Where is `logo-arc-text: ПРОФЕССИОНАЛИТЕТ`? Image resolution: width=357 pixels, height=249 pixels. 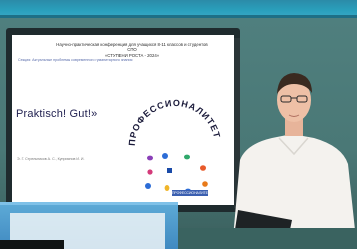 logo-arc-text: ПРОФЕССИОНАЛИТЕТ is located at coordinates (174, 122).